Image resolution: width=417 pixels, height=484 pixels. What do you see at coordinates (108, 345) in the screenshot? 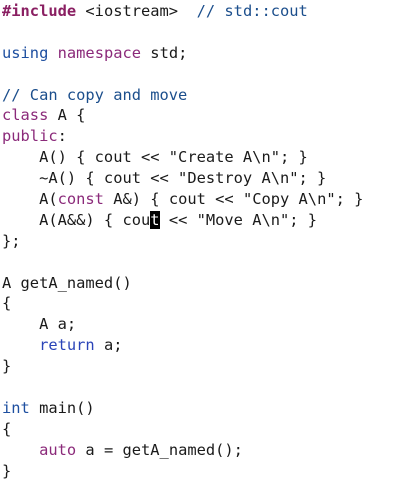
I see `code-token: a;` at bounding box center [108, 345].